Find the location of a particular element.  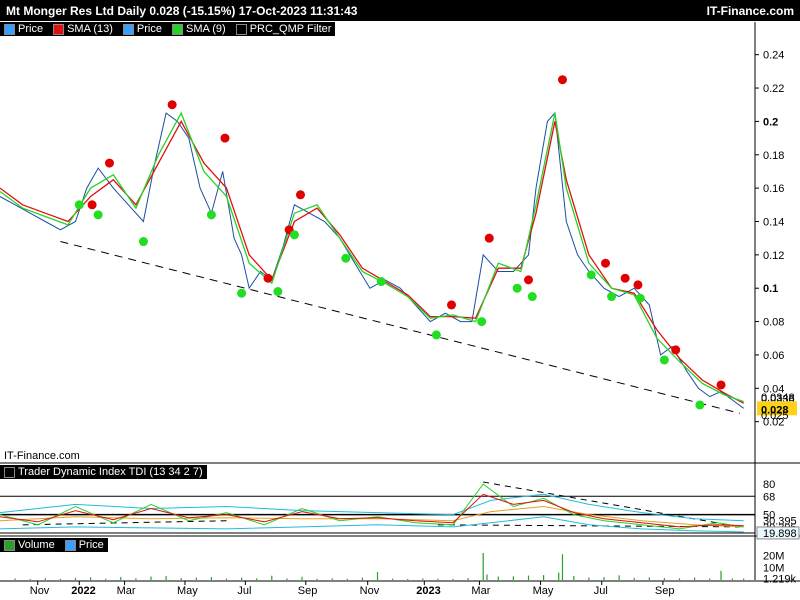

price-y-tick-label: 0.06 is located at coordinates (773, 356).